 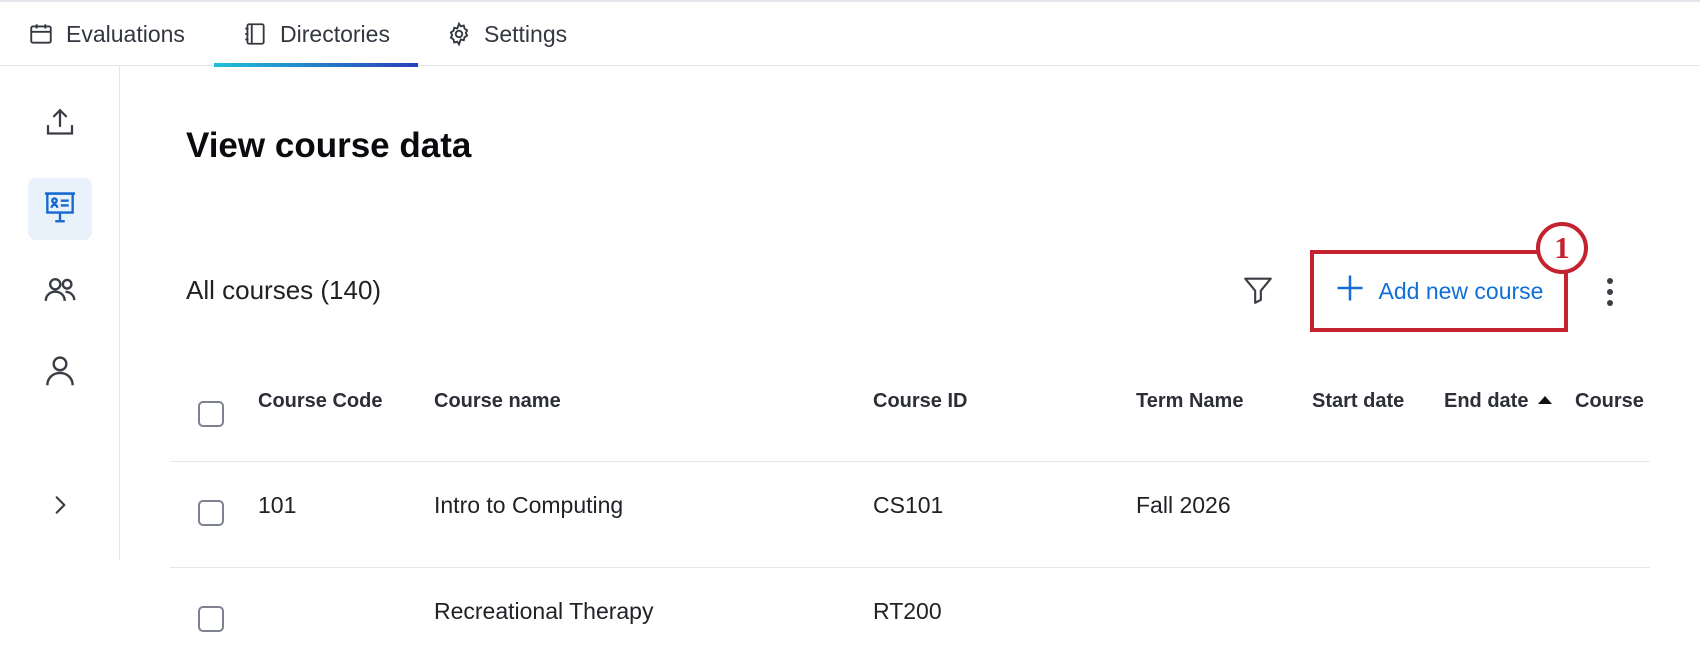 What do you see at coordinates (1545, 400) in the screenshot?
I see `sort-ascending-icon` at bounding box center [1545, 400].